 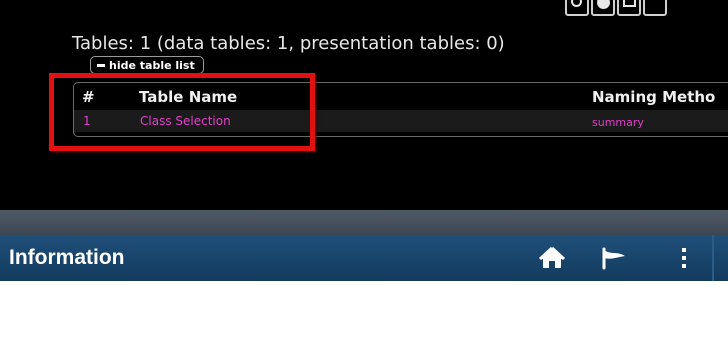 I want to click on flag-icon, so click(x=615, y=258).